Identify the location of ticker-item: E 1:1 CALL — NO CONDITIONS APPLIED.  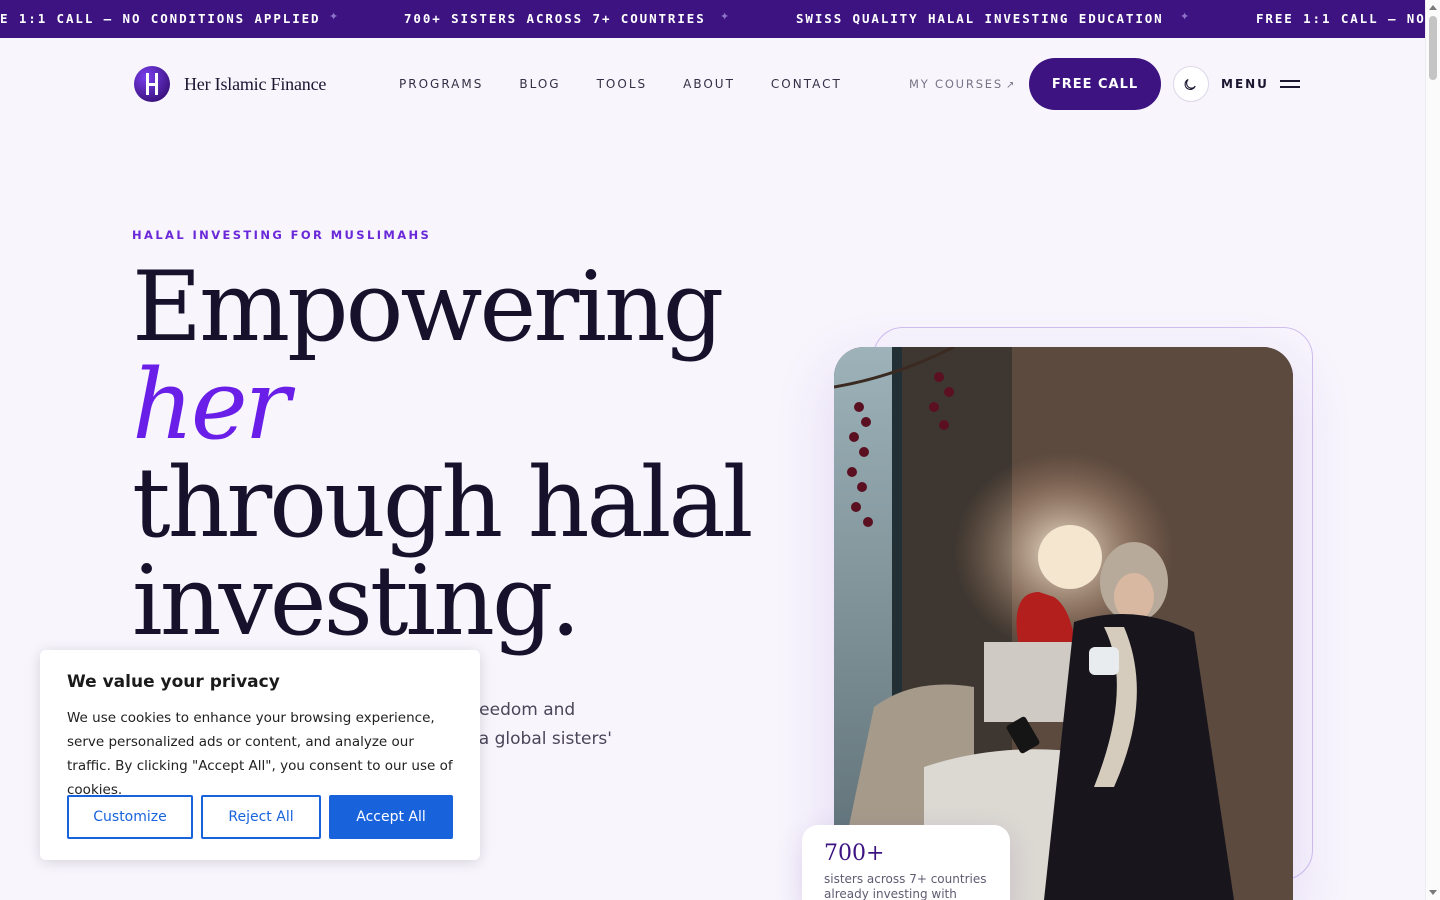
(160, 18).